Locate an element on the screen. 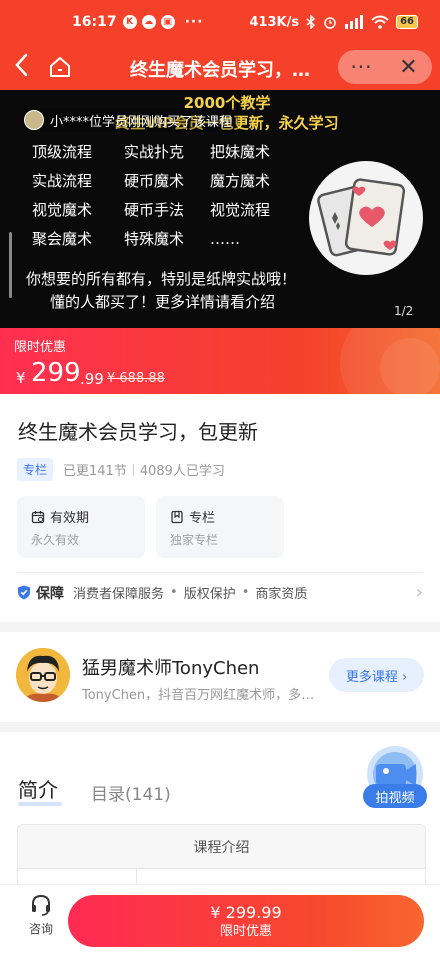 This screenshot has height=954, width=440. feature-validity: 有效期 永久有效 is located at coordinates (81, 527).